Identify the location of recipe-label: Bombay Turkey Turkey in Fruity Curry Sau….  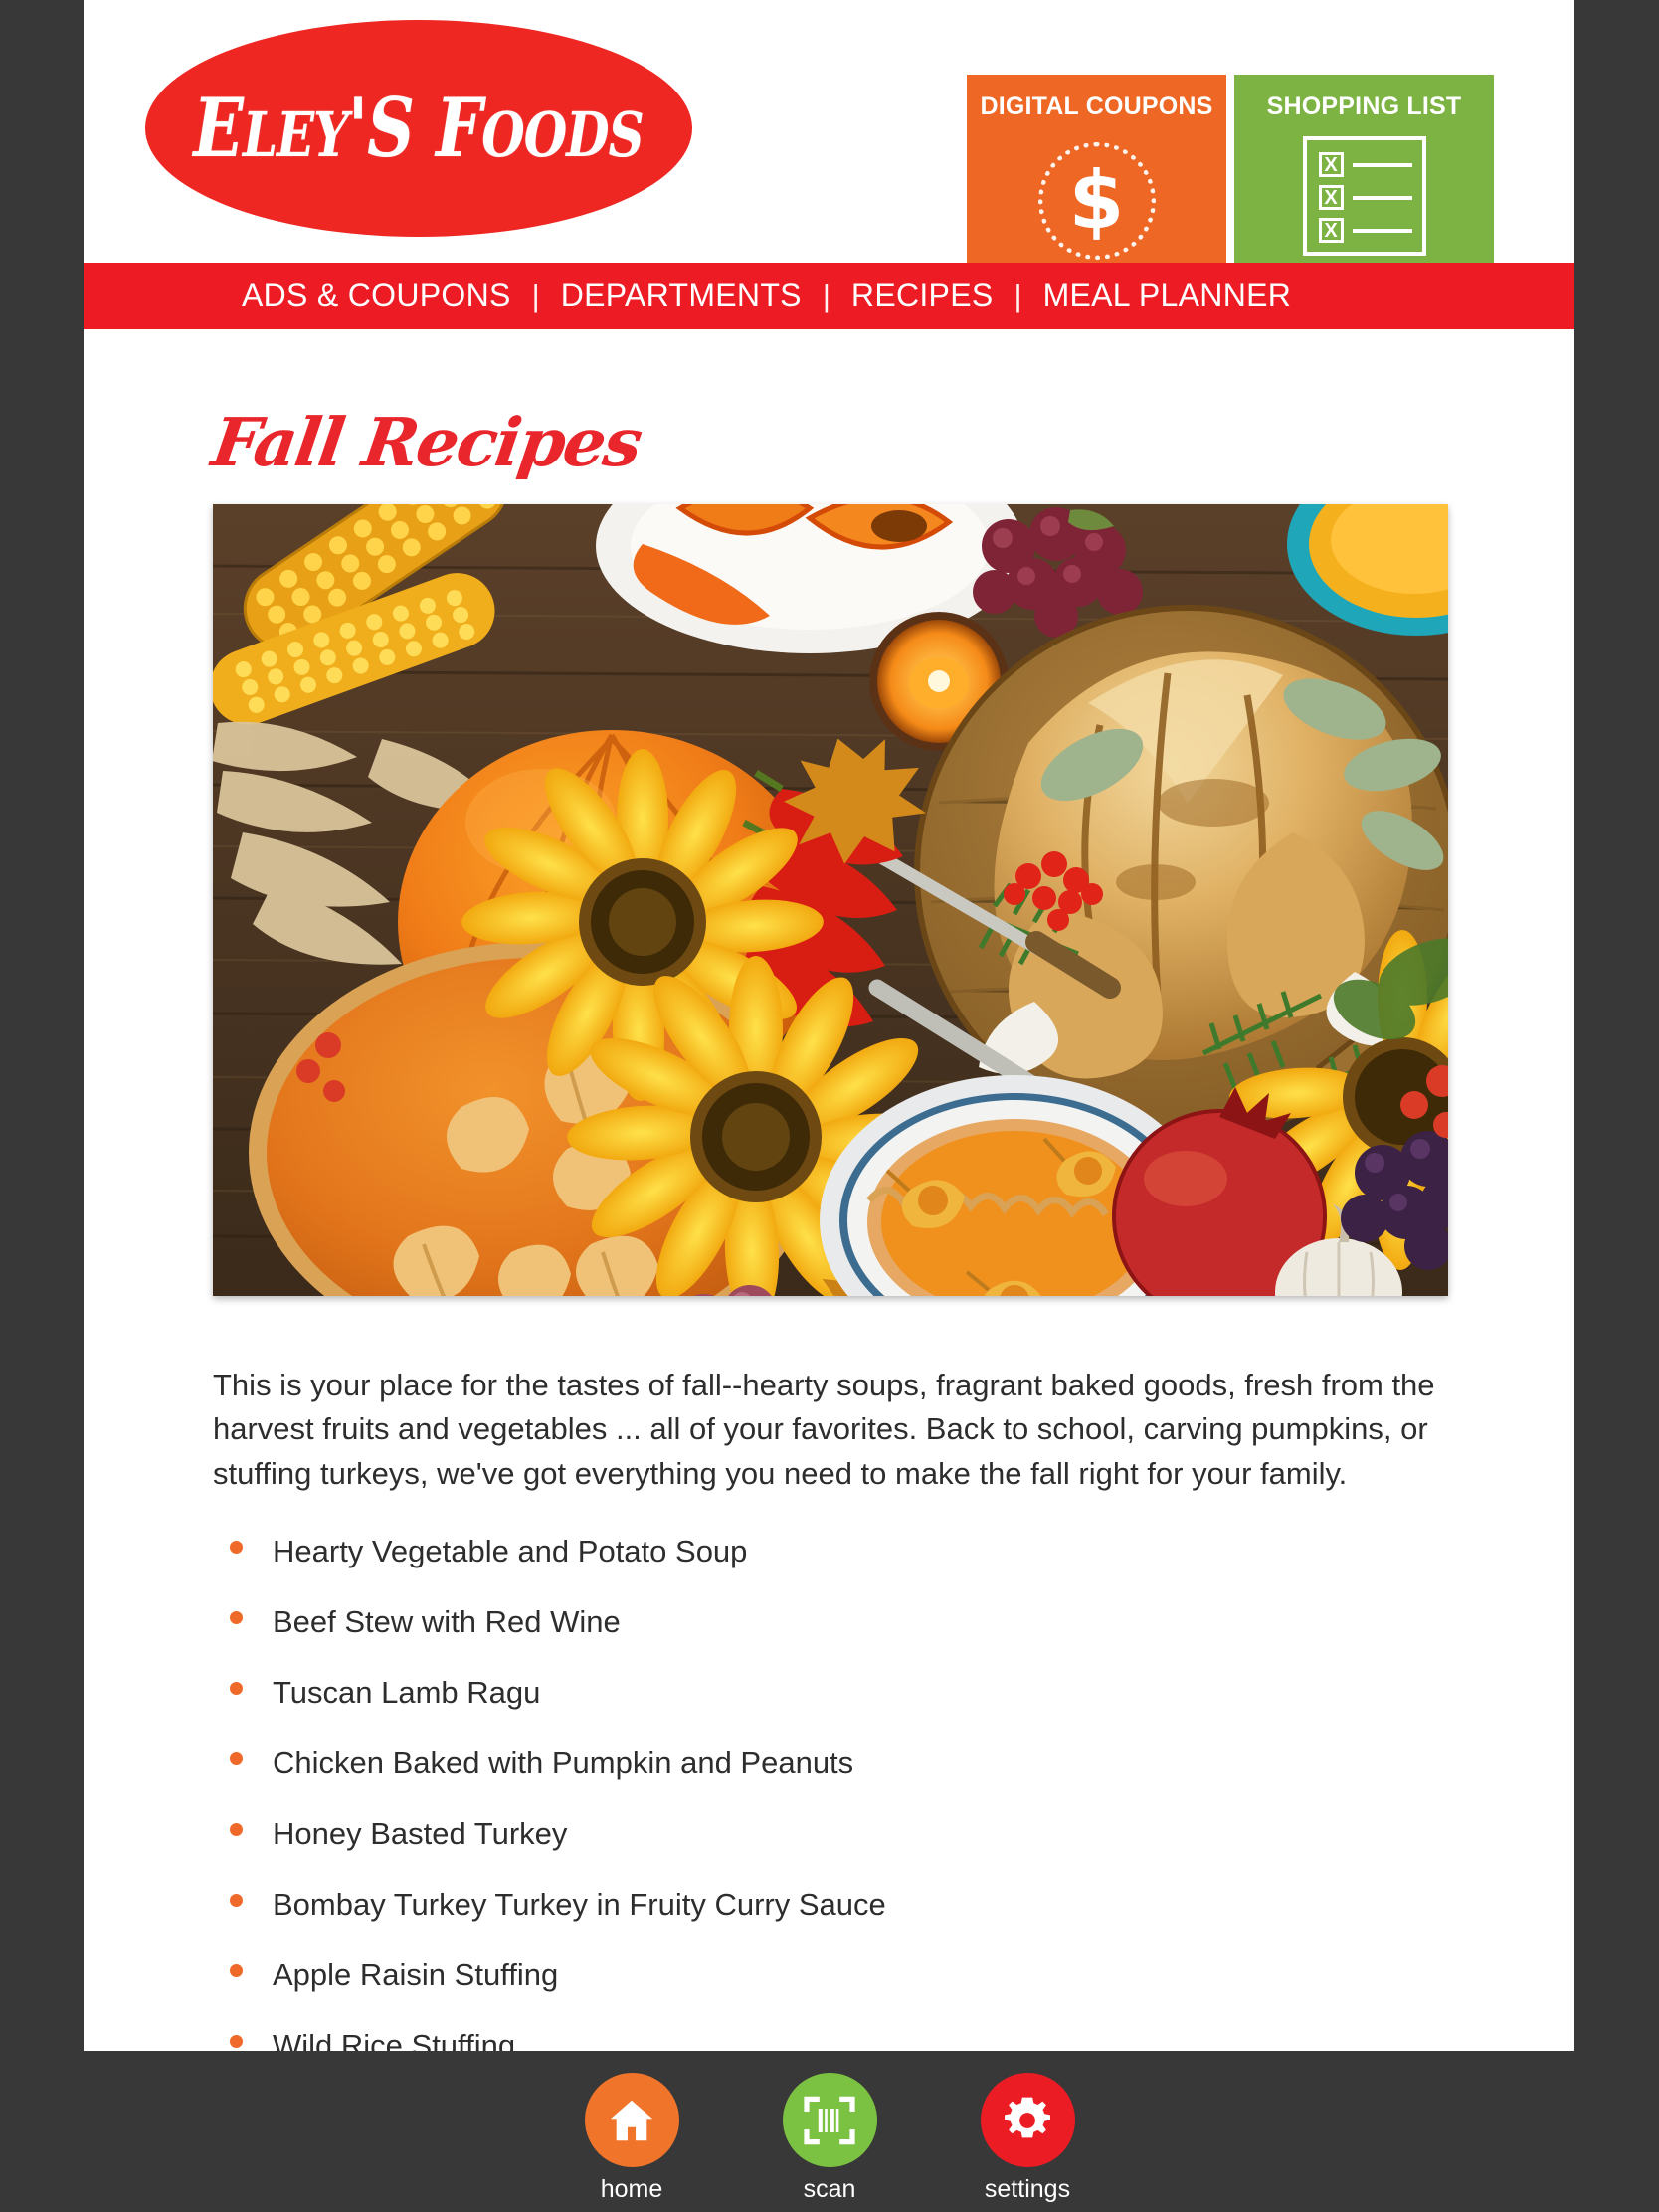
(579, 1904).